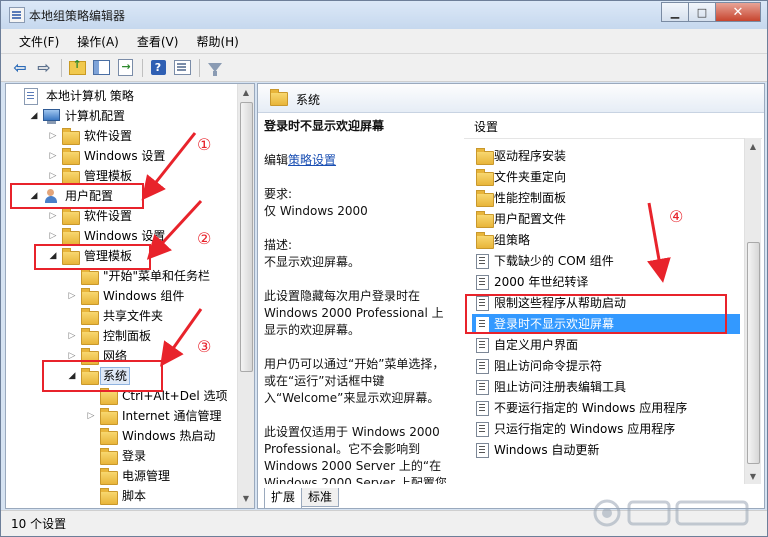 Image resolution: width=768 pixels, height=537 pixels. What do you see at coordinates (159, 496) in the screenshot?
I see `tree-item: 脚本` at bounding box center [159, 496].